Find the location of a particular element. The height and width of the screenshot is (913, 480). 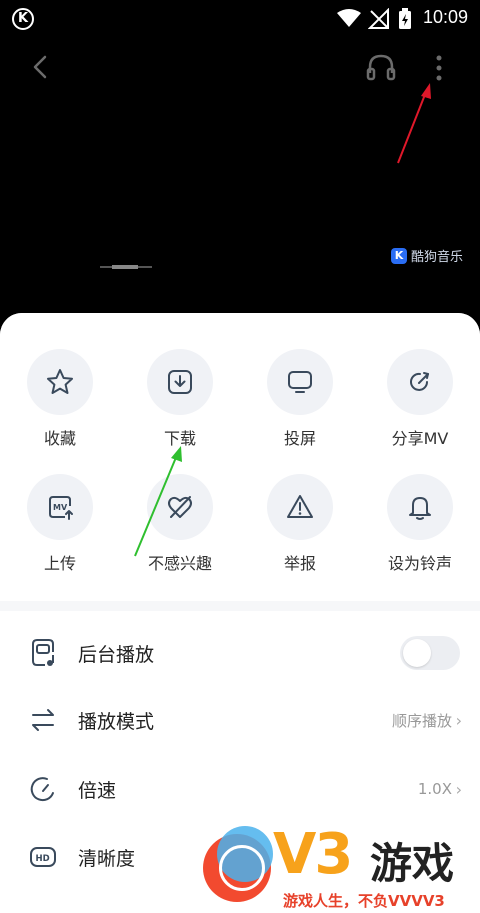

download-button is located at coordinates (180, 382).